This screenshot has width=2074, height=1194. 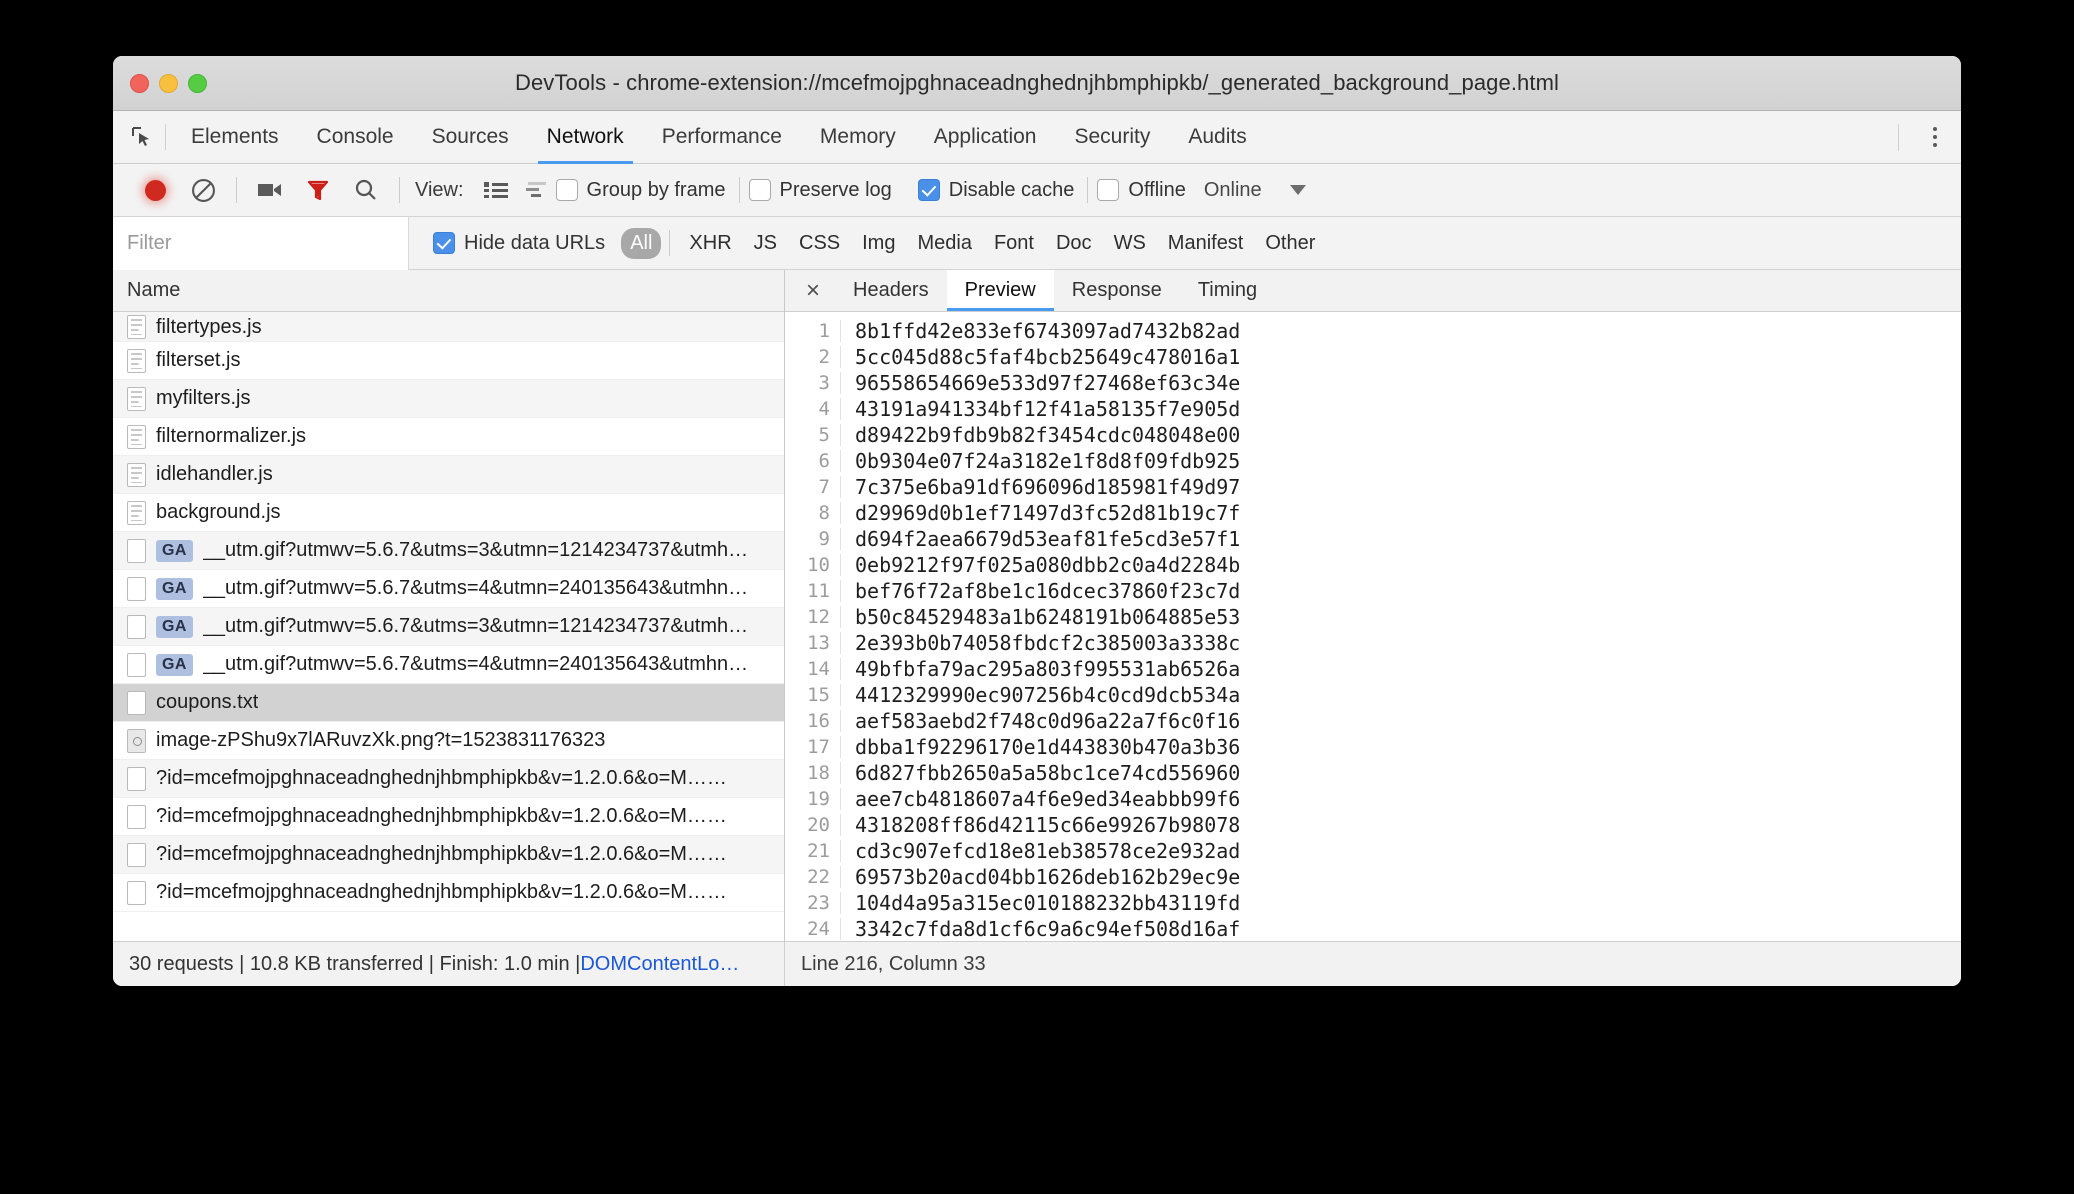 I want to click on tab-preview: Preview, so click(x=1000, y=290).